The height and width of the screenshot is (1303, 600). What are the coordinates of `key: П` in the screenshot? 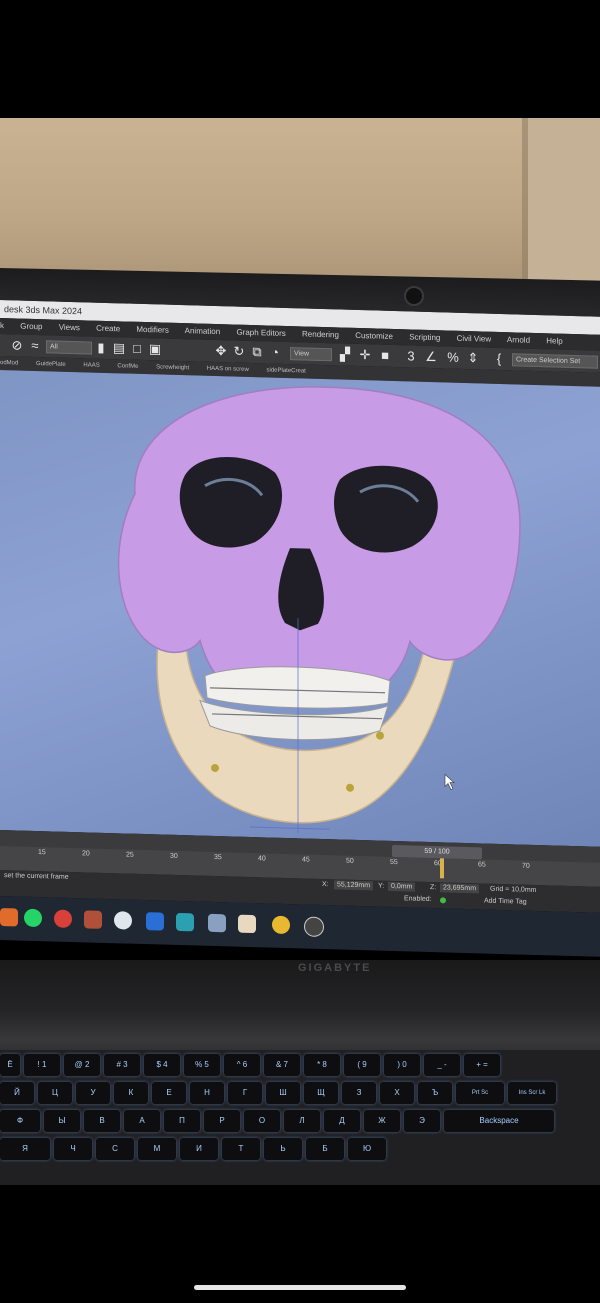 It's located at (182, 1121).